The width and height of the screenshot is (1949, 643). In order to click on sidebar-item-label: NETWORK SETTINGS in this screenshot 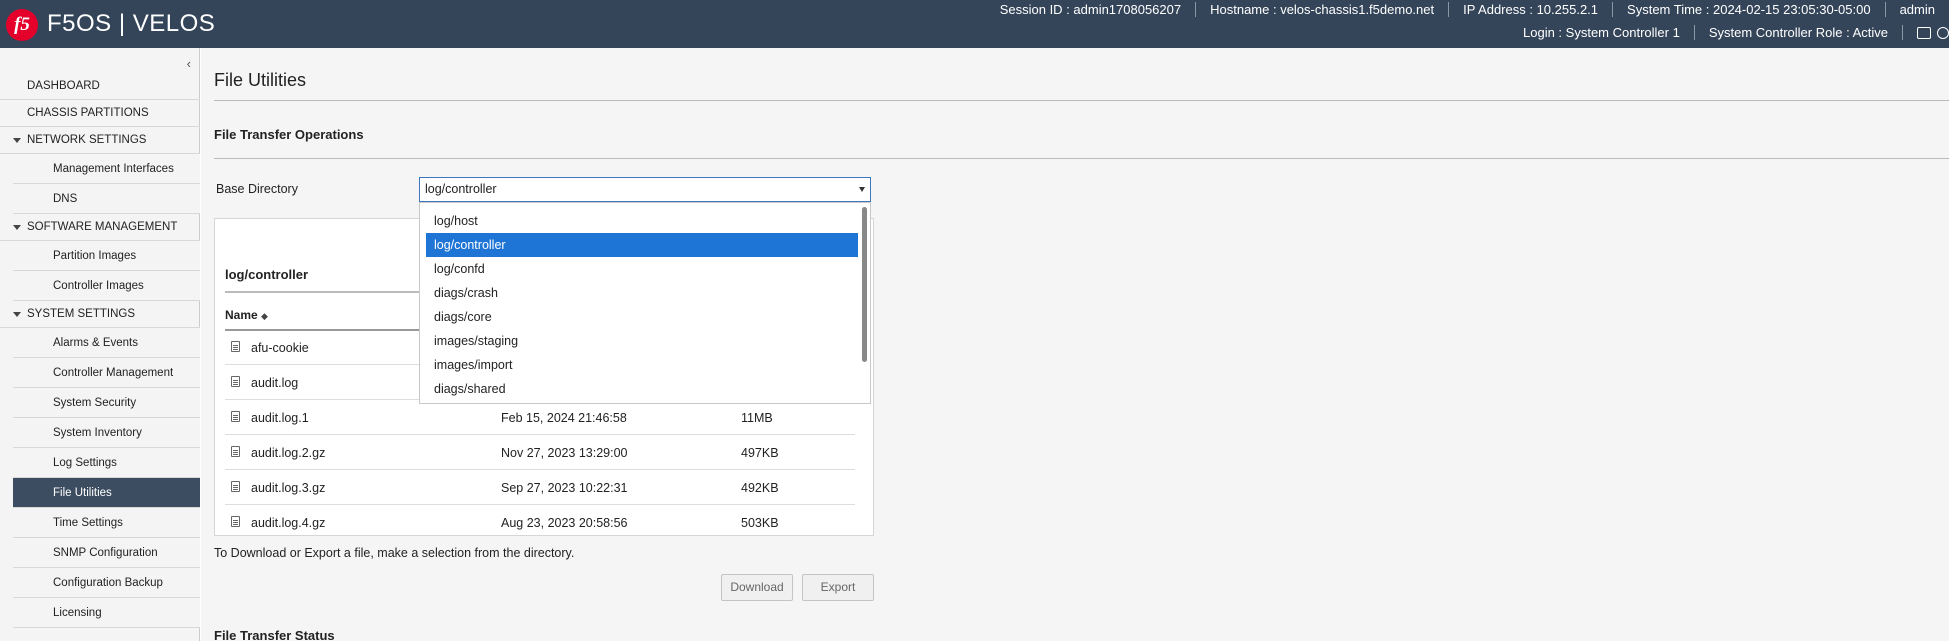, I will do `click(86, 140)`.